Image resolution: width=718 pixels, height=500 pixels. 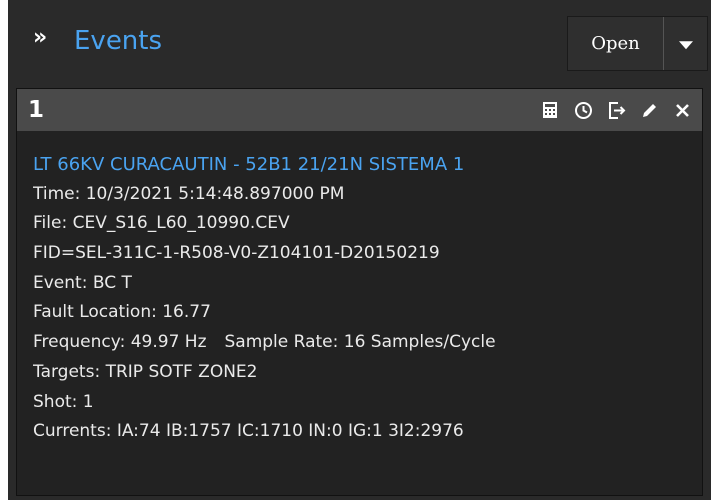 I want to click on event-frequency: Frequency: 49.97 Hz, so click(x=120, y=342).